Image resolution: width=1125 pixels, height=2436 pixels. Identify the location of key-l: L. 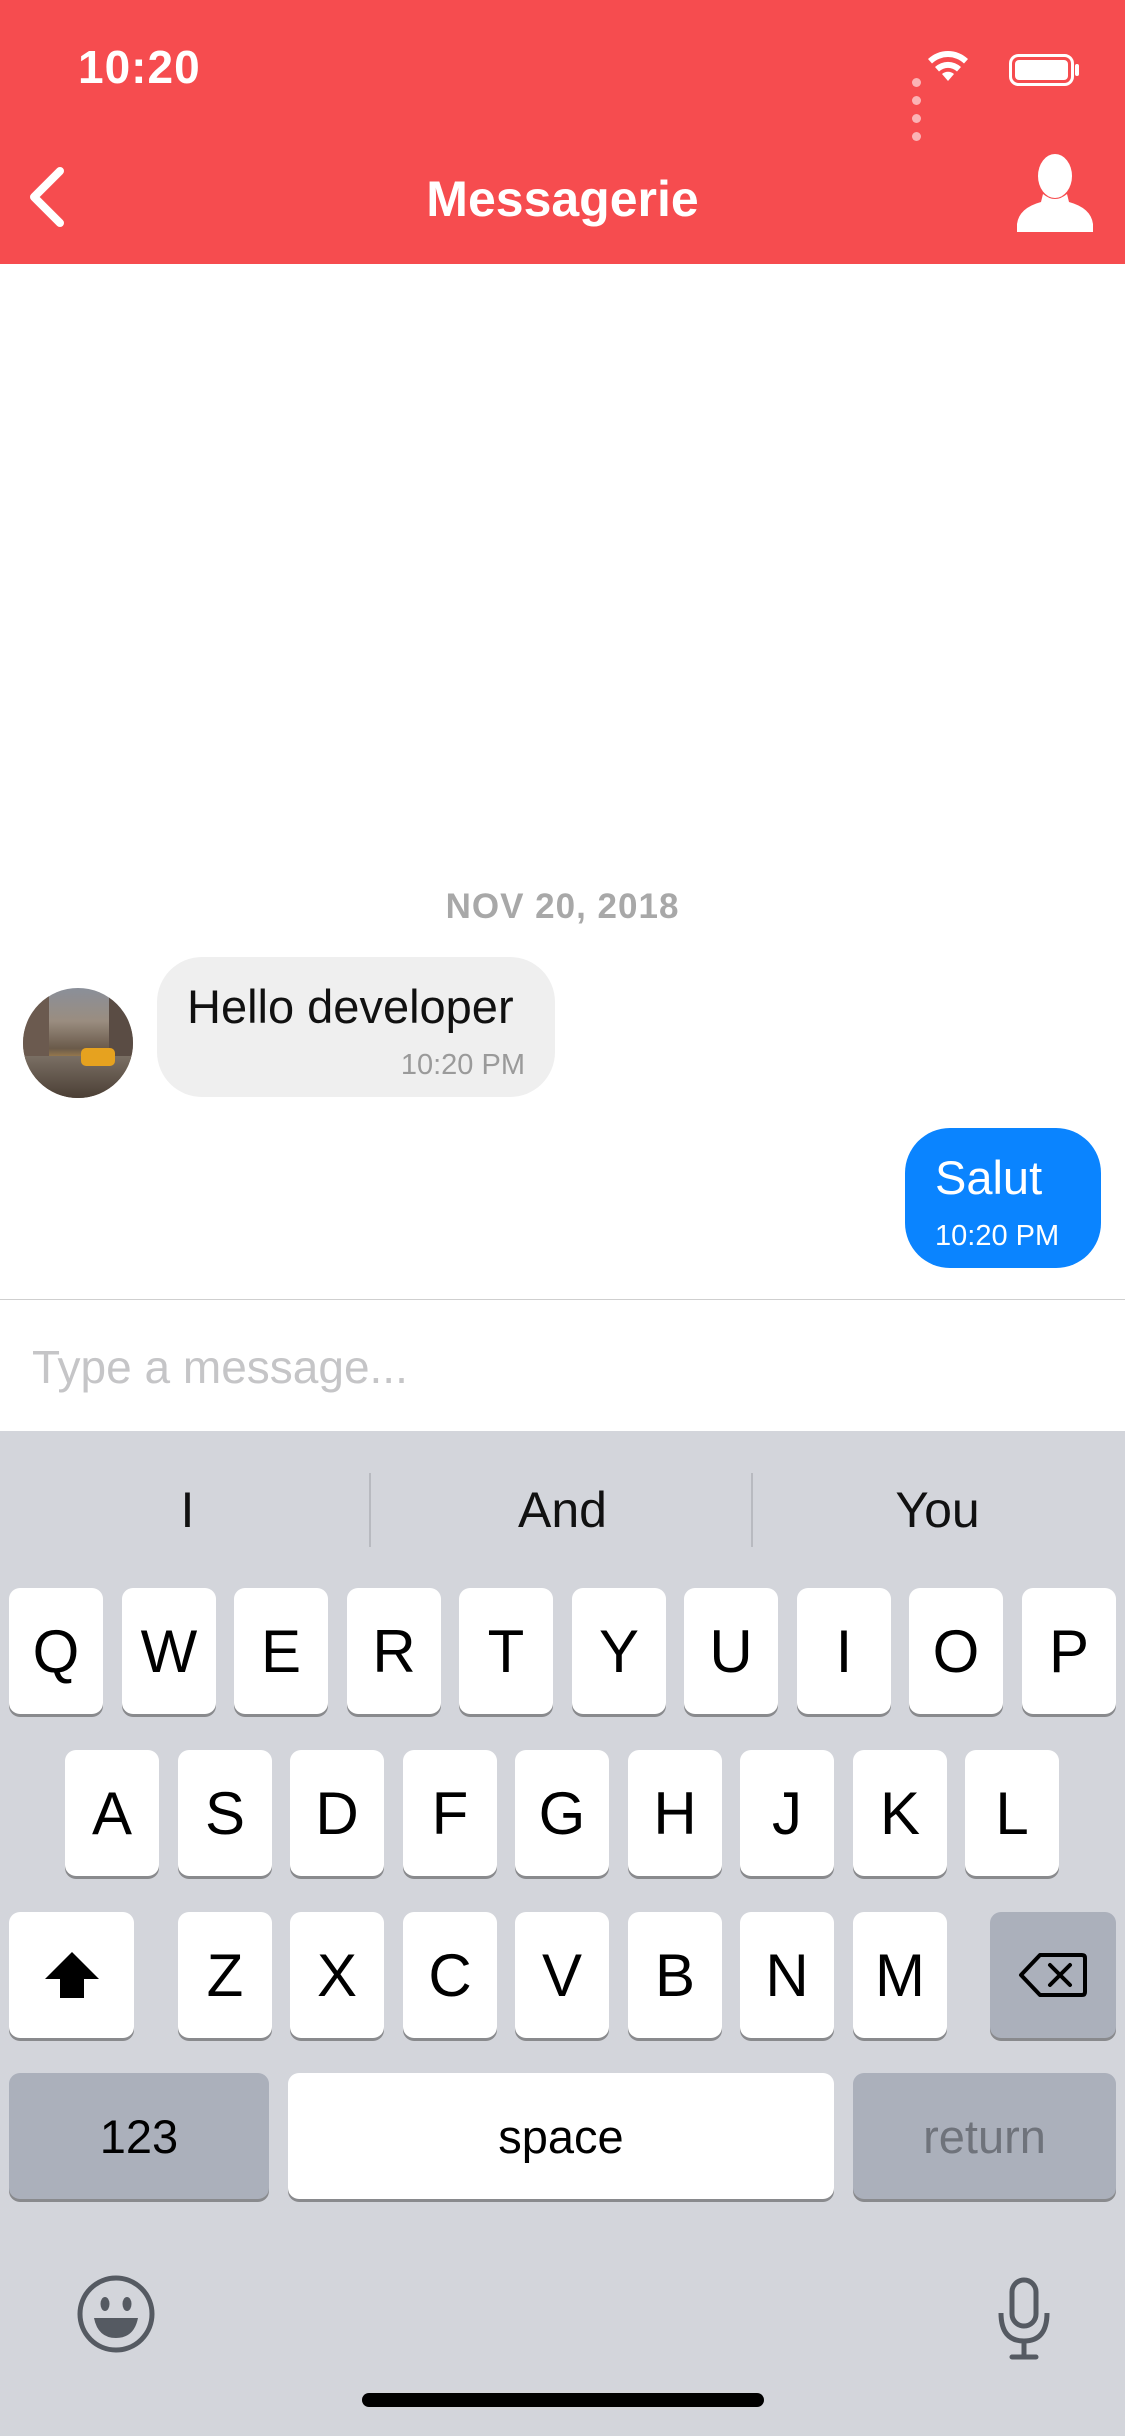
(1012, 1813).